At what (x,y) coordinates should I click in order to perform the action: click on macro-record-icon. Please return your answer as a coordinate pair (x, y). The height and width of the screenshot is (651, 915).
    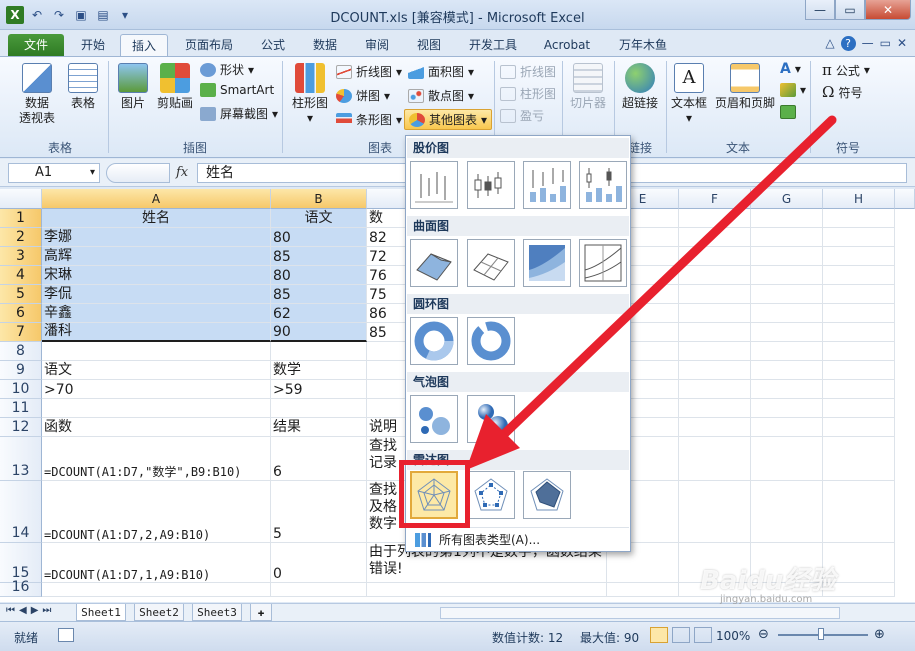
    Looking at the image, I should click on (66, 635).